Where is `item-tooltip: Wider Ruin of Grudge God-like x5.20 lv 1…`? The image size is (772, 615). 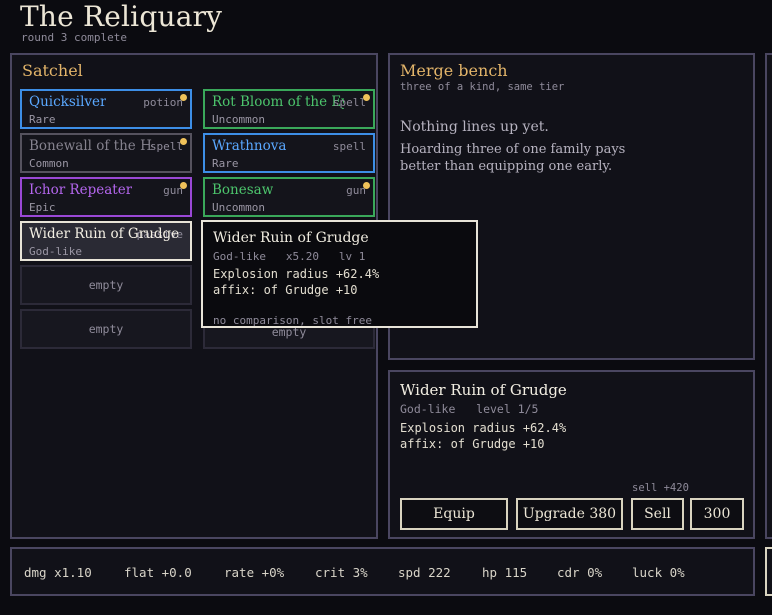 item-tooltip: Wider Ruin of Grudge God-like x5.20 lv 1… is located at coordinates (339, 274).